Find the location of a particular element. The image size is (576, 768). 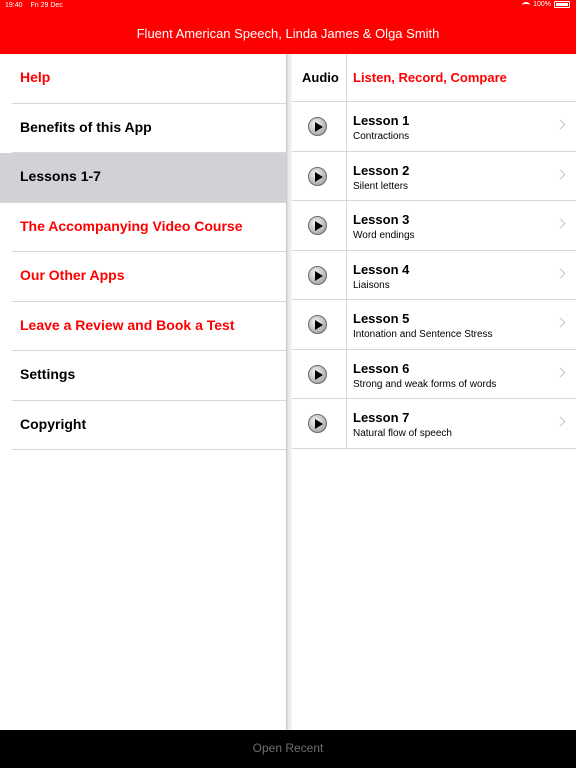

lesson-title: Lesson 1 is located at coordinates (381, 120).